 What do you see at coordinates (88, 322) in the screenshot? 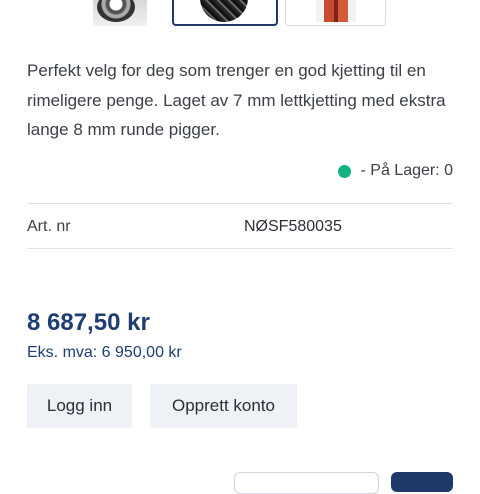
I see `price: 8 687,50 kr` at bounding box center [88, 322].